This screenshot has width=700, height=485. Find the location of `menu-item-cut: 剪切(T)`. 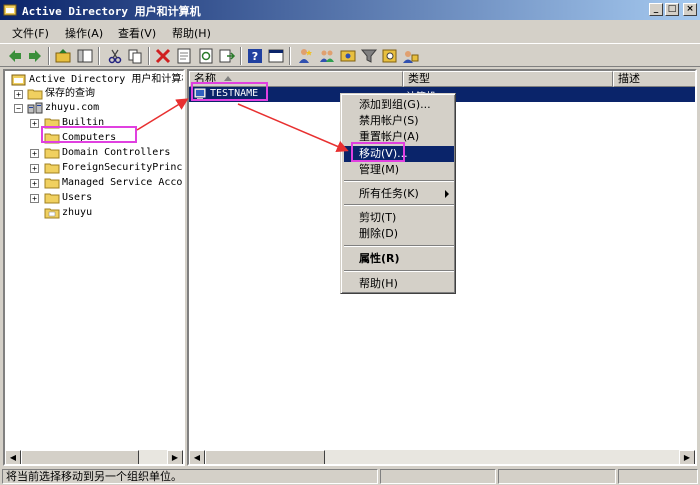

menu-item-cut: 剪切(T) is located at coordinates (399, 218).